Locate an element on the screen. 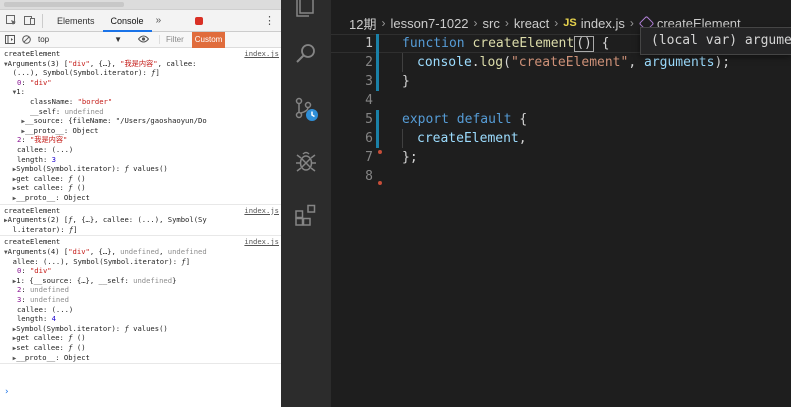 This screenshot has width=791, height=407. line-number: 2 is located at coordinates (369, 62).